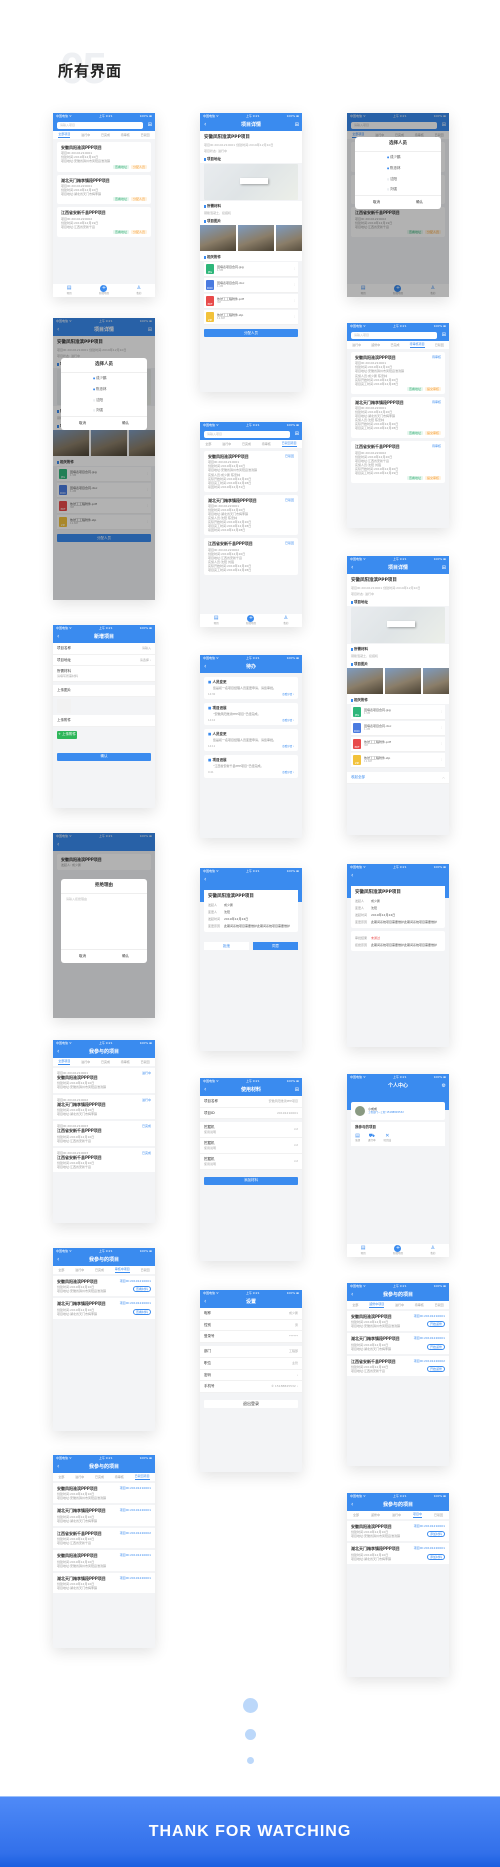 This screenshot has width=500, height=1867. I want to click on location-map, so click(251, 181).